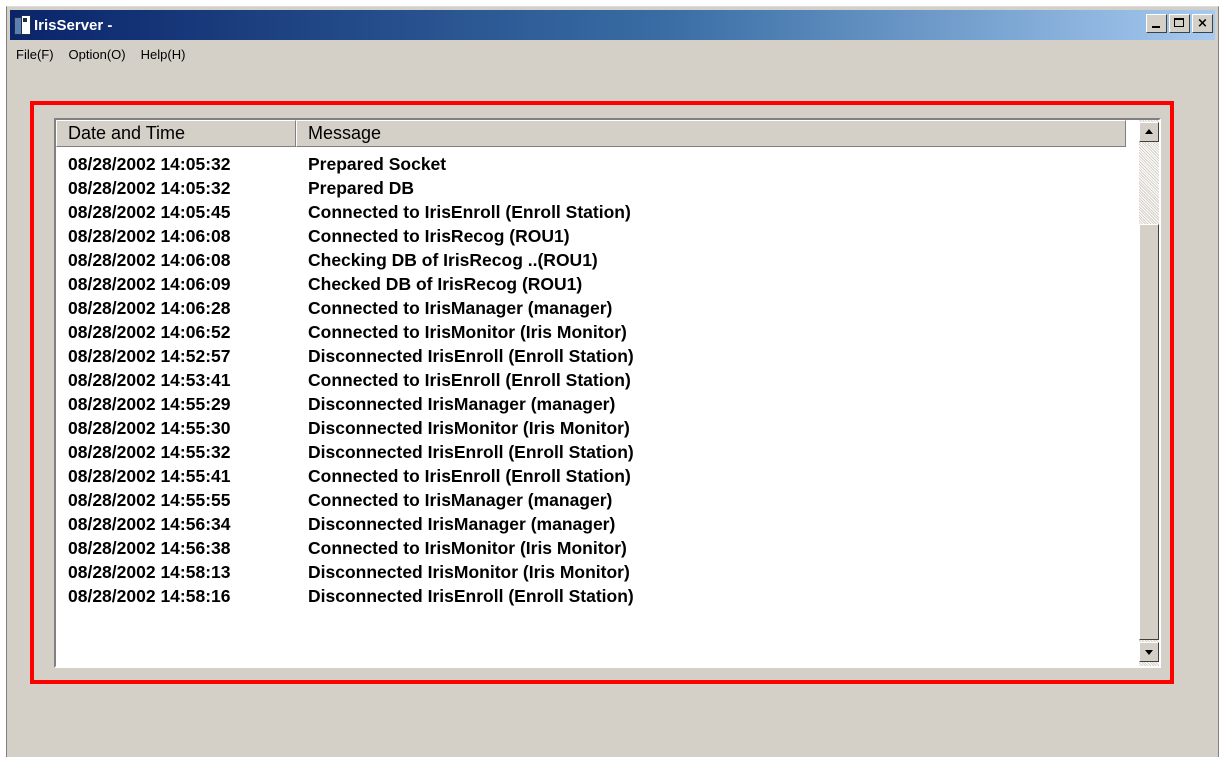  I want to click on close-button: ×, so click(1202, 23).